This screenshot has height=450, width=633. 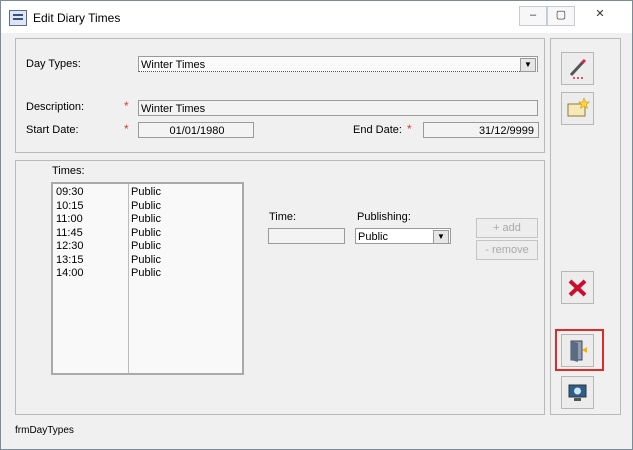 I want to click on delete-x-icon, so click(x=577, y=288).